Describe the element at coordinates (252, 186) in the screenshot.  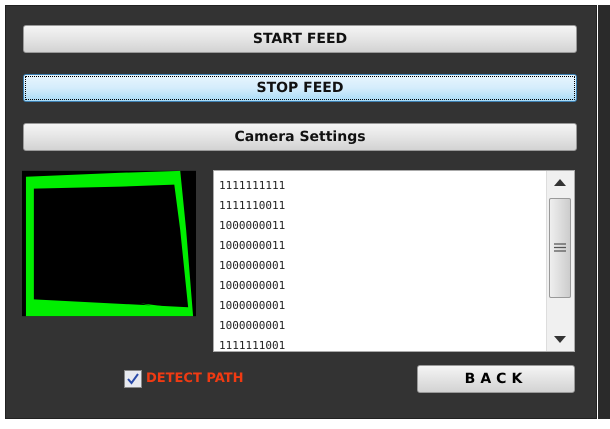
I see `output-line: 1111111111` at that location.